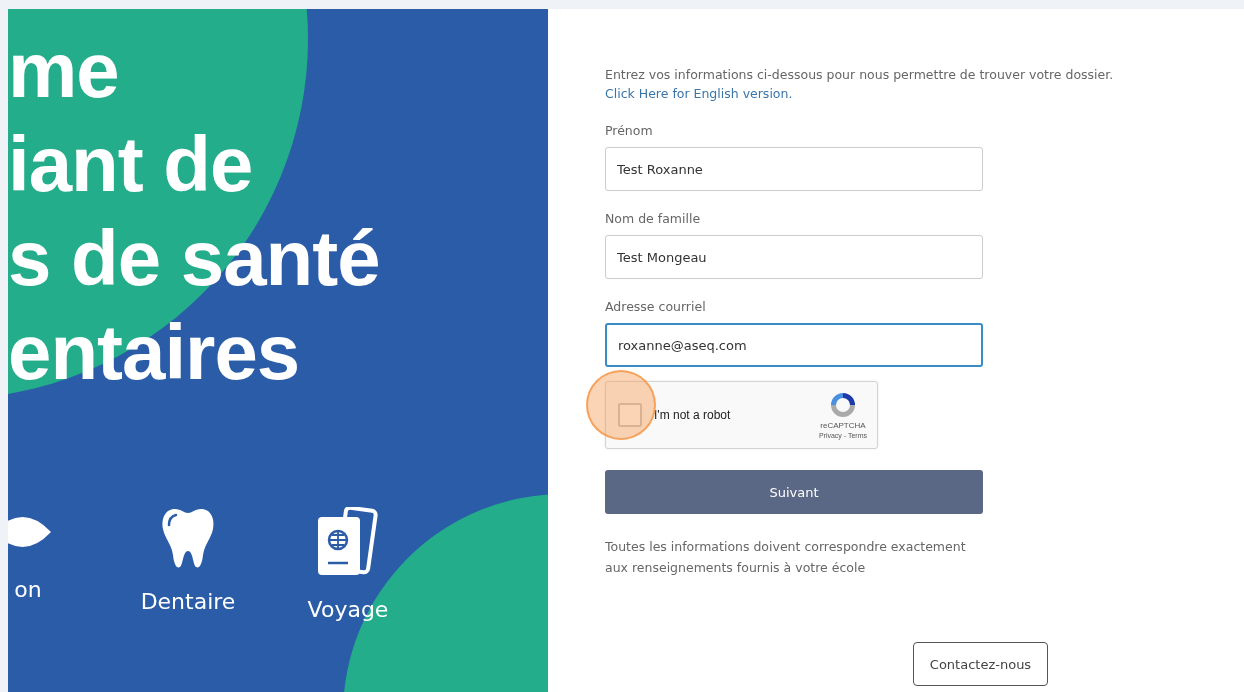  I want to click on input-field: Test Roxanne, so click(794, 169).